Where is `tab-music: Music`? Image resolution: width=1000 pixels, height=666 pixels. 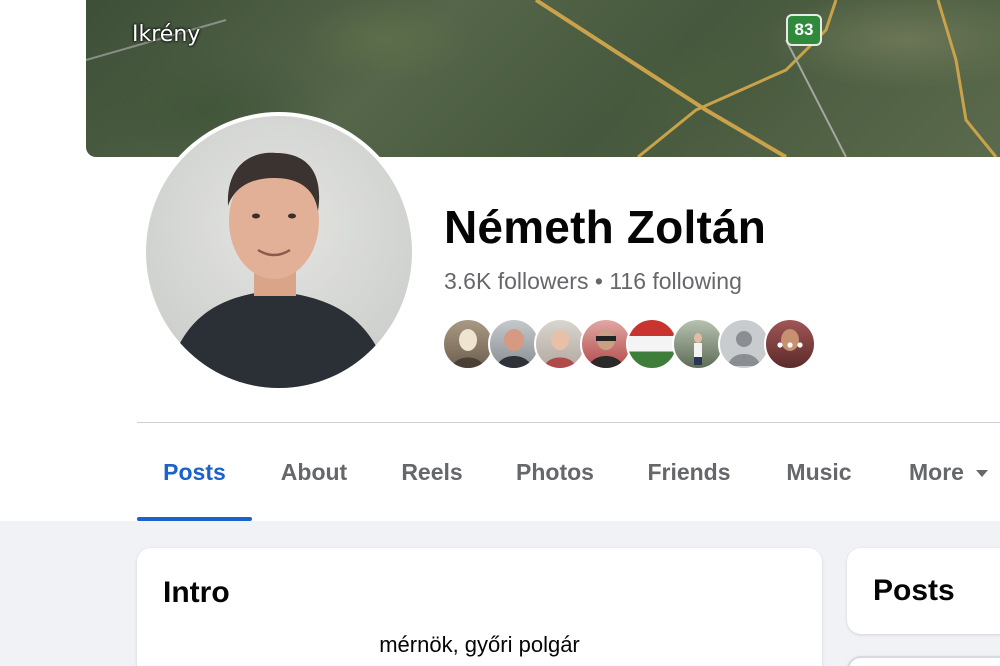 tab-music: Music is located at coordinates (819, 472).